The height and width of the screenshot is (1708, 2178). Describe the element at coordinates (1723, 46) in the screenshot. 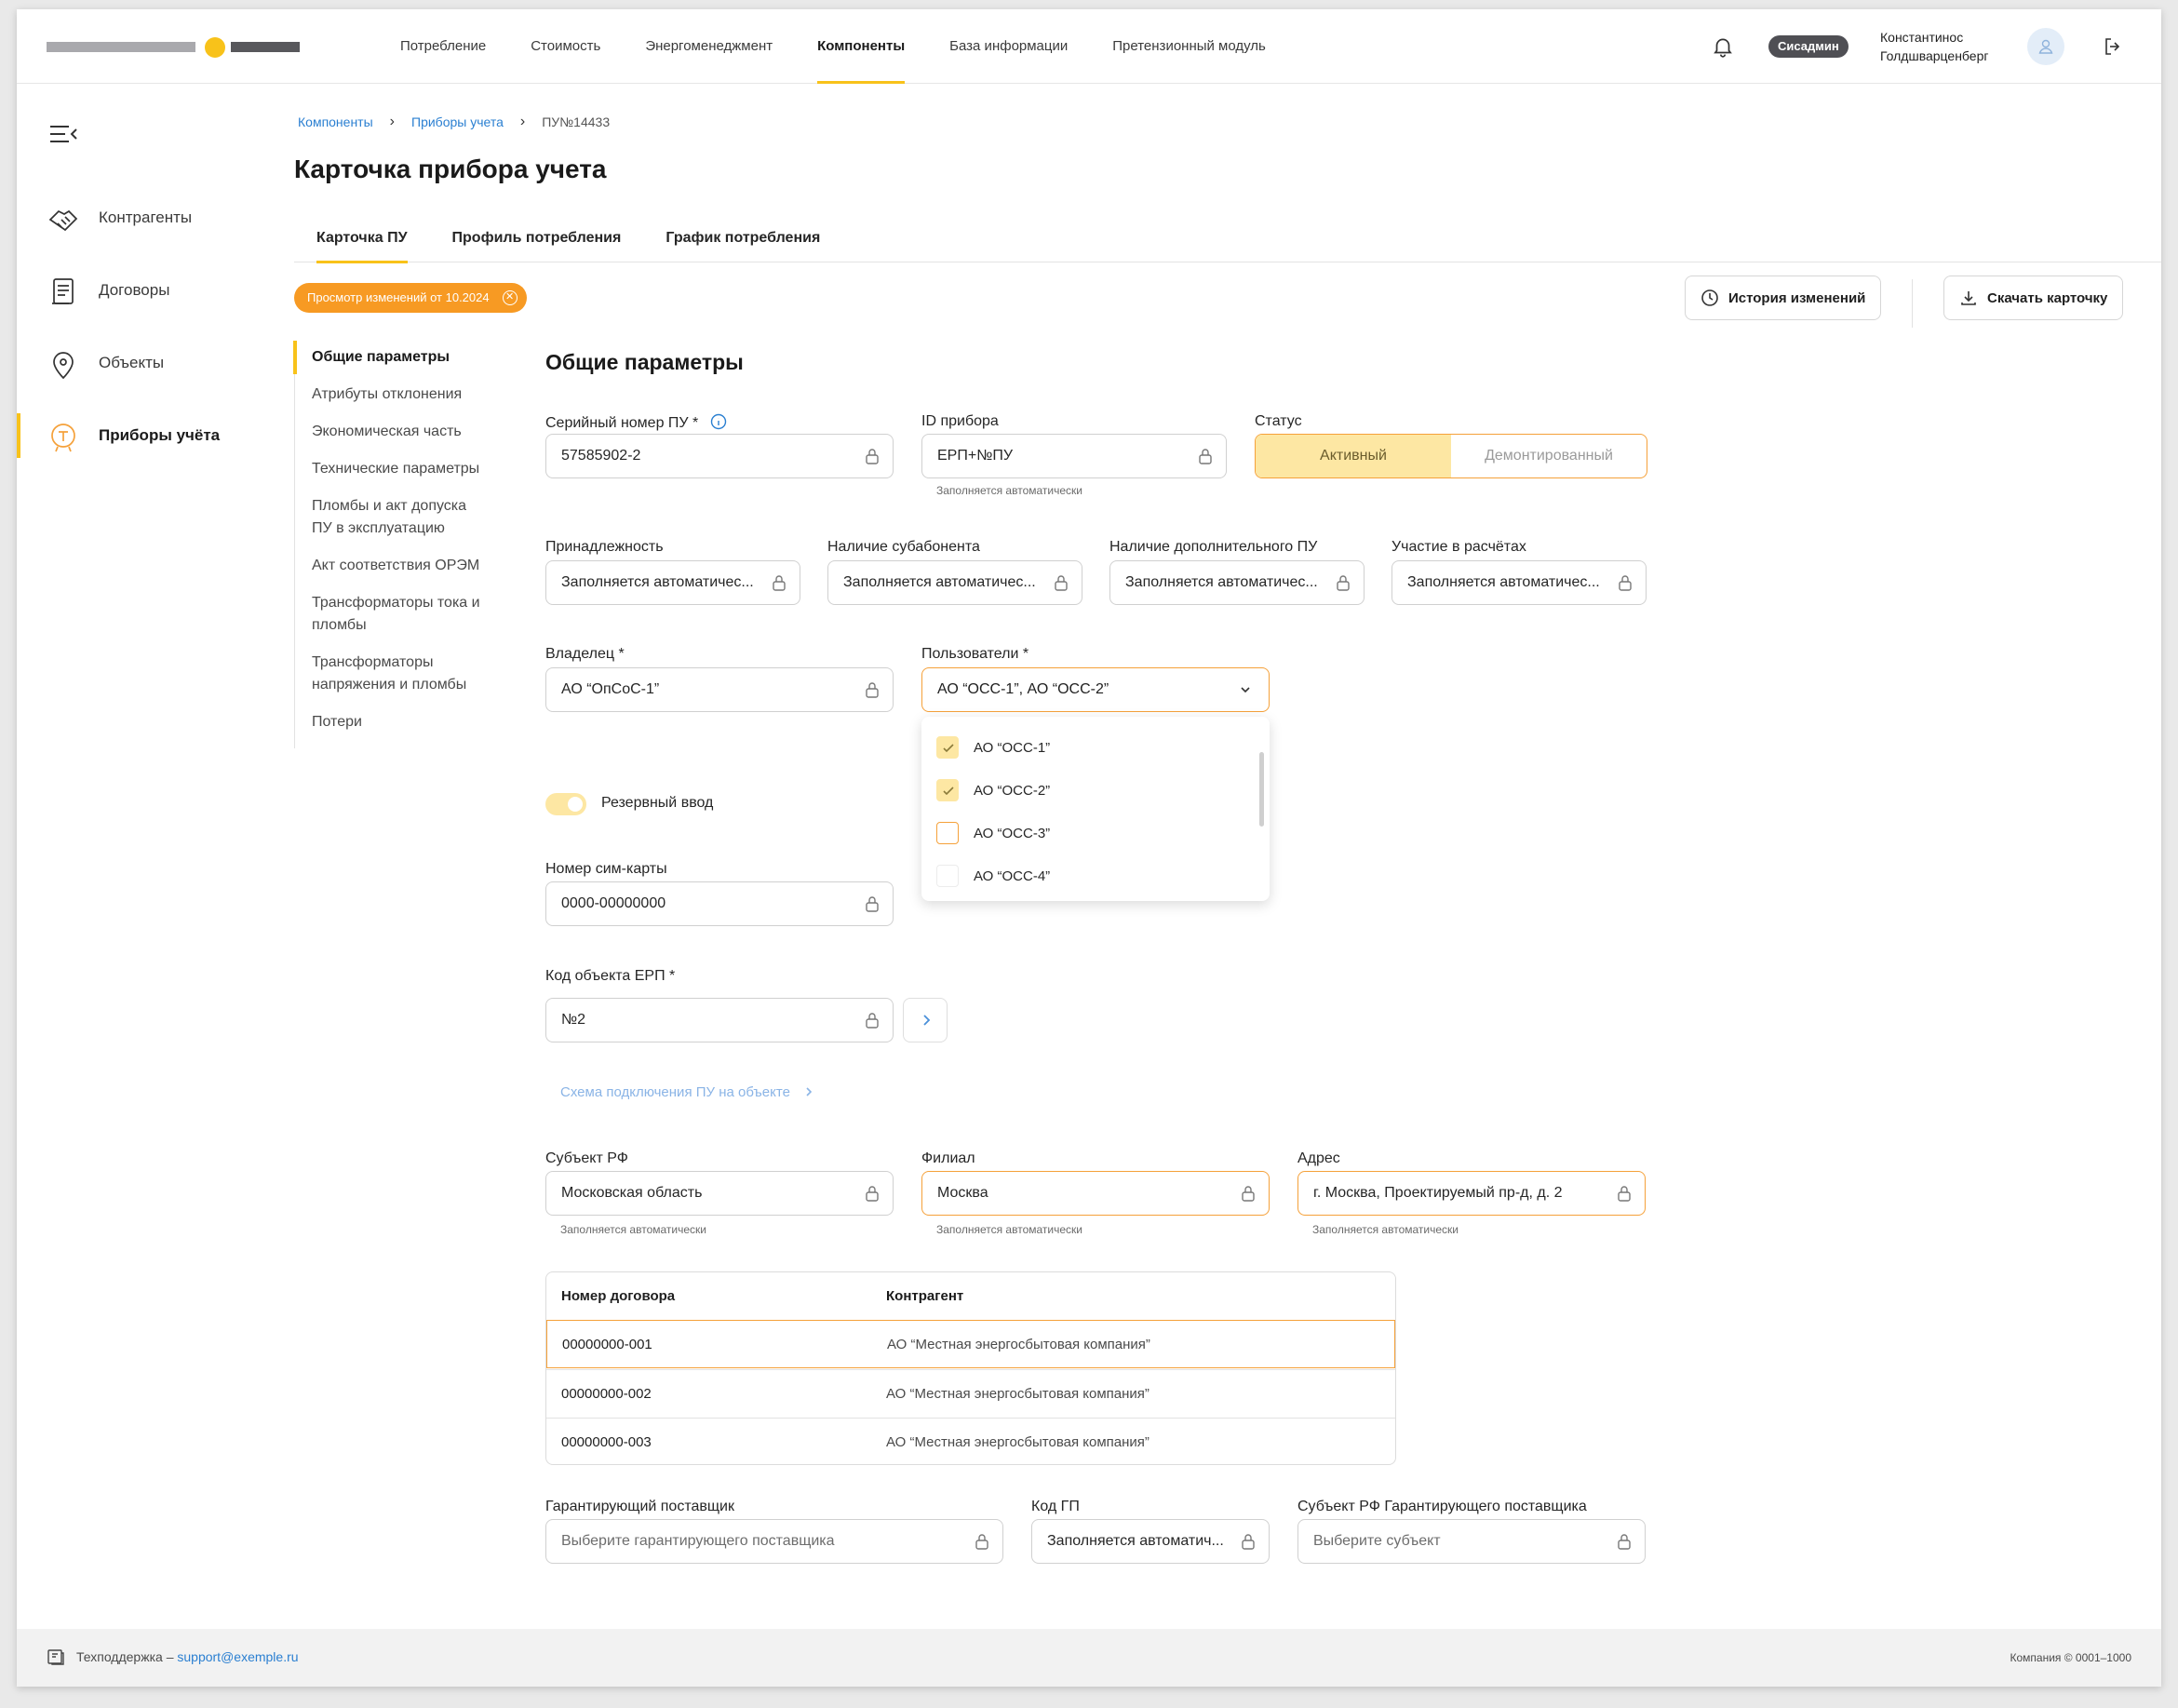

I see `bell-icon` at that location.